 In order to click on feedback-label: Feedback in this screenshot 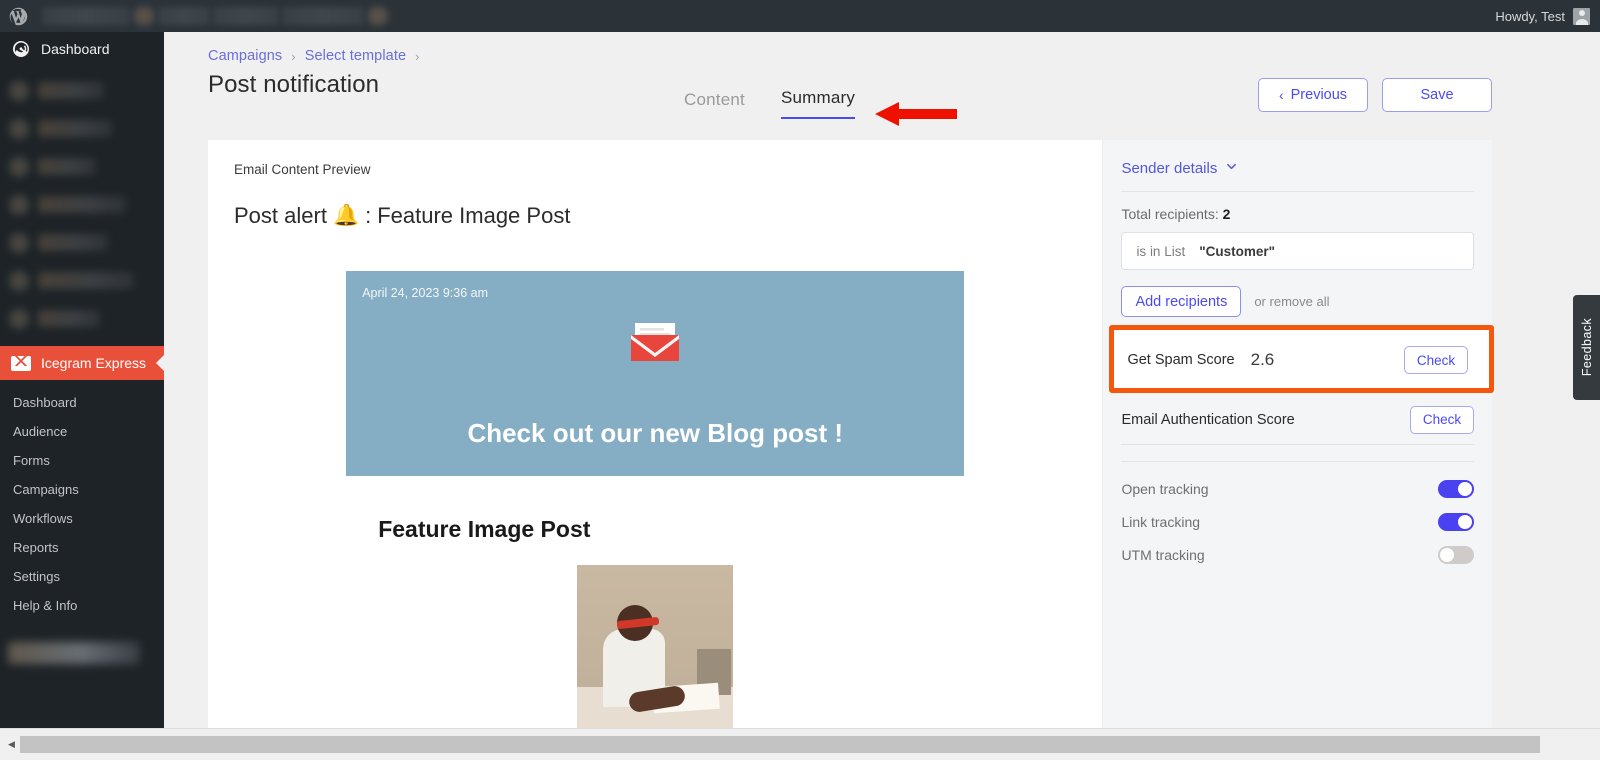, I will do `click(1586, 347)`.